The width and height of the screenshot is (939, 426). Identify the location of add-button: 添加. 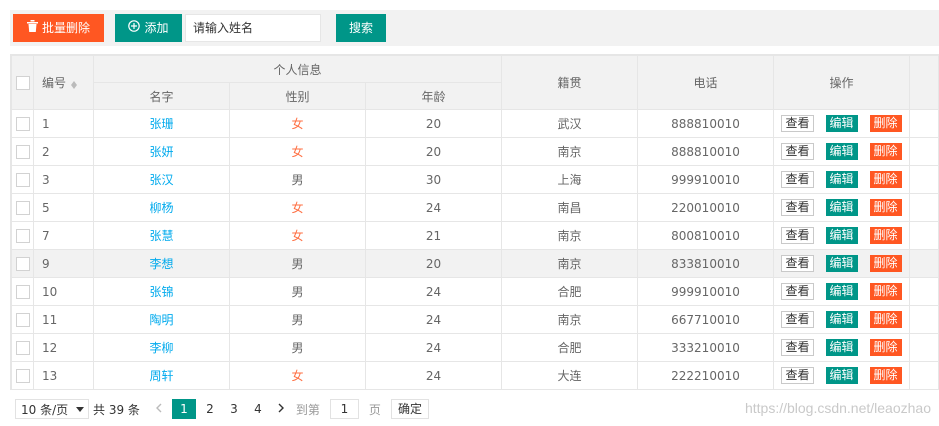
(148, 28).